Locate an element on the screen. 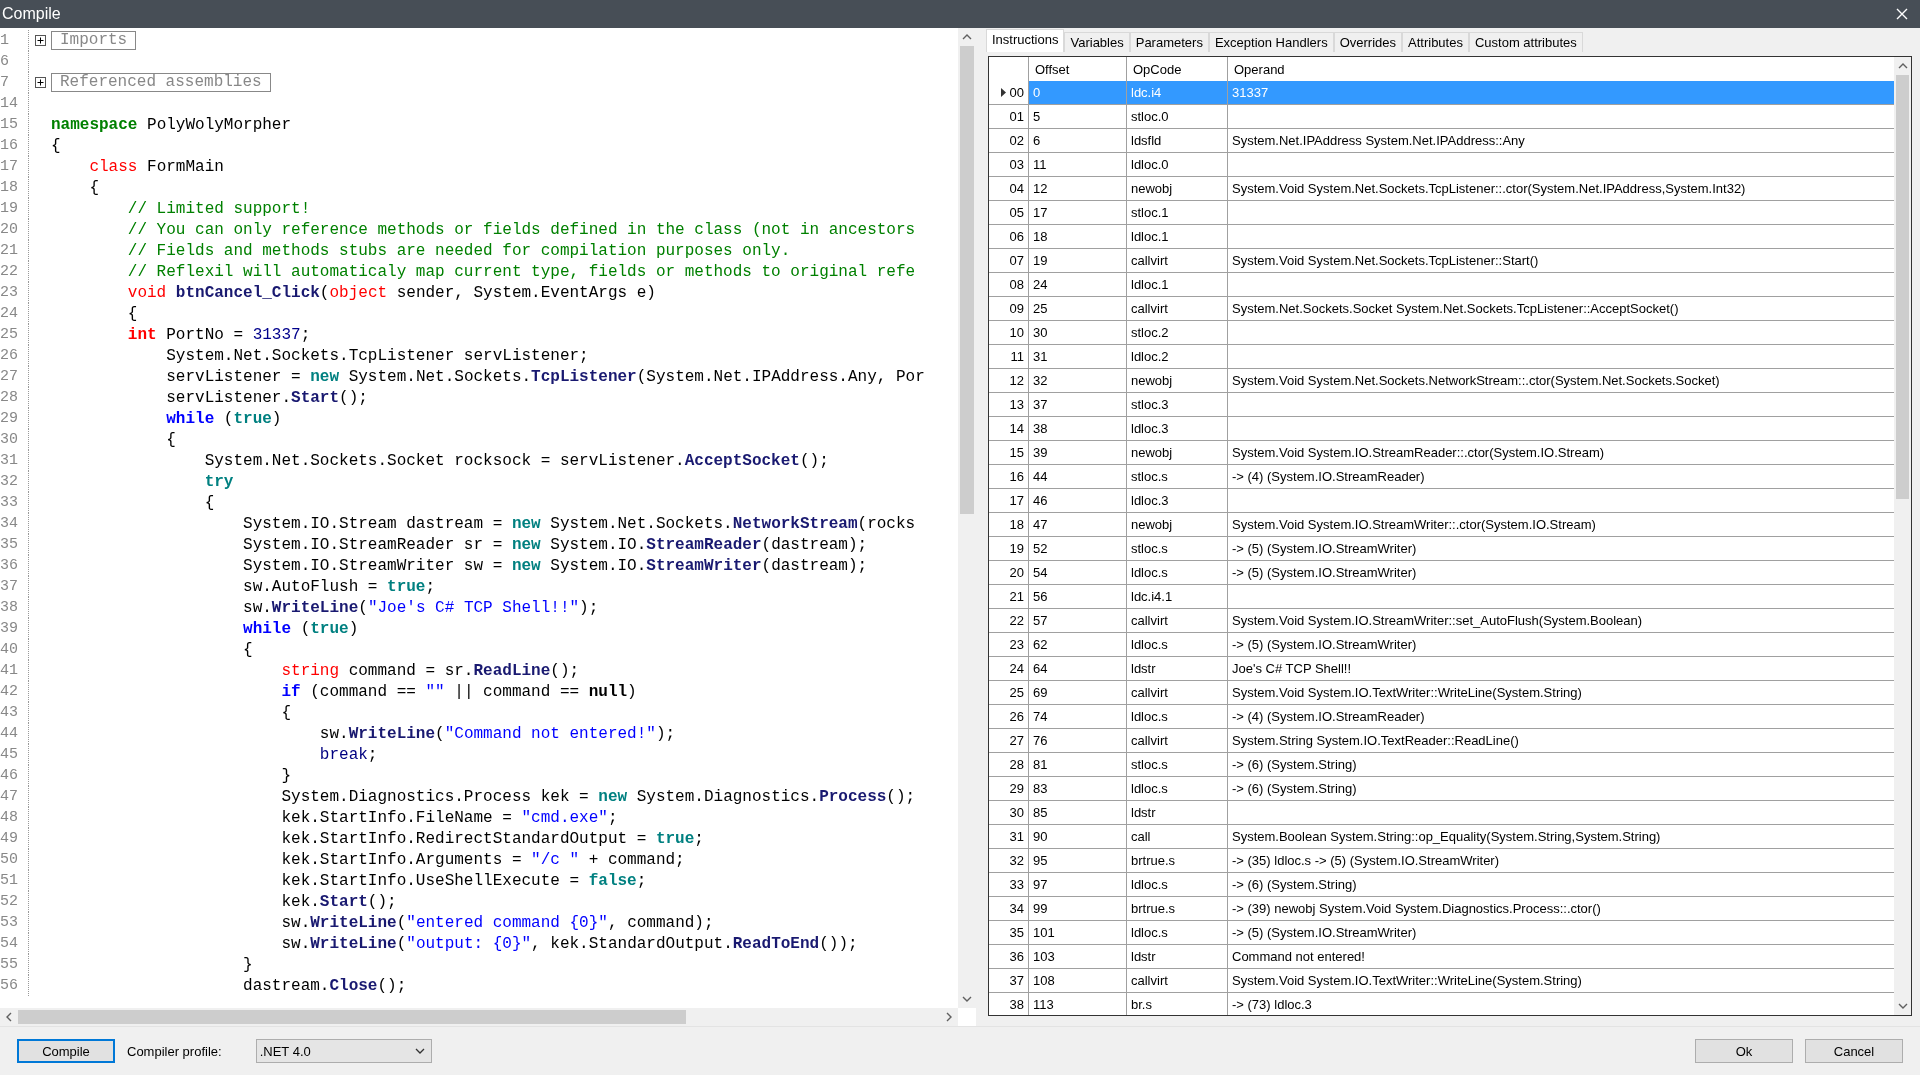 Image resolution: width=1920 pixels, height=1075 pixels. row-index: 34 is located at coordinates (1016, 908).